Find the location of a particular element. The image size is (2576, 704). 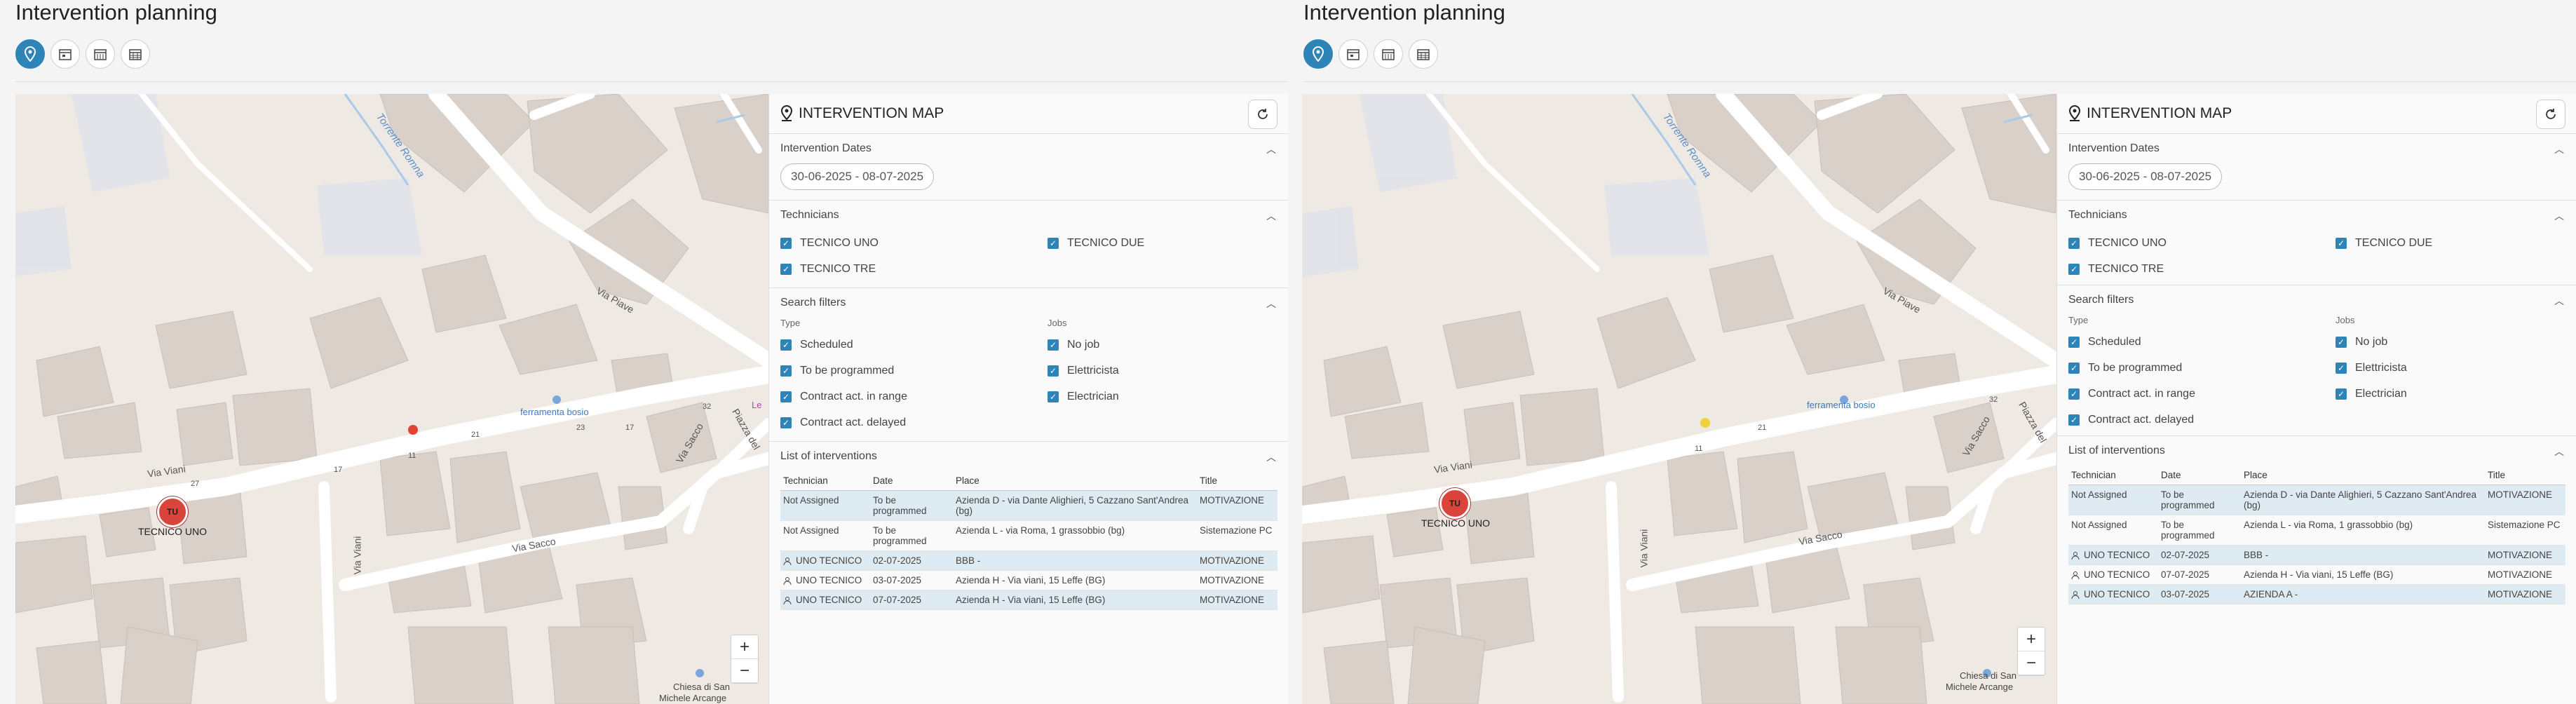

filters-title: Search filters is located at coordinates (813, 303).